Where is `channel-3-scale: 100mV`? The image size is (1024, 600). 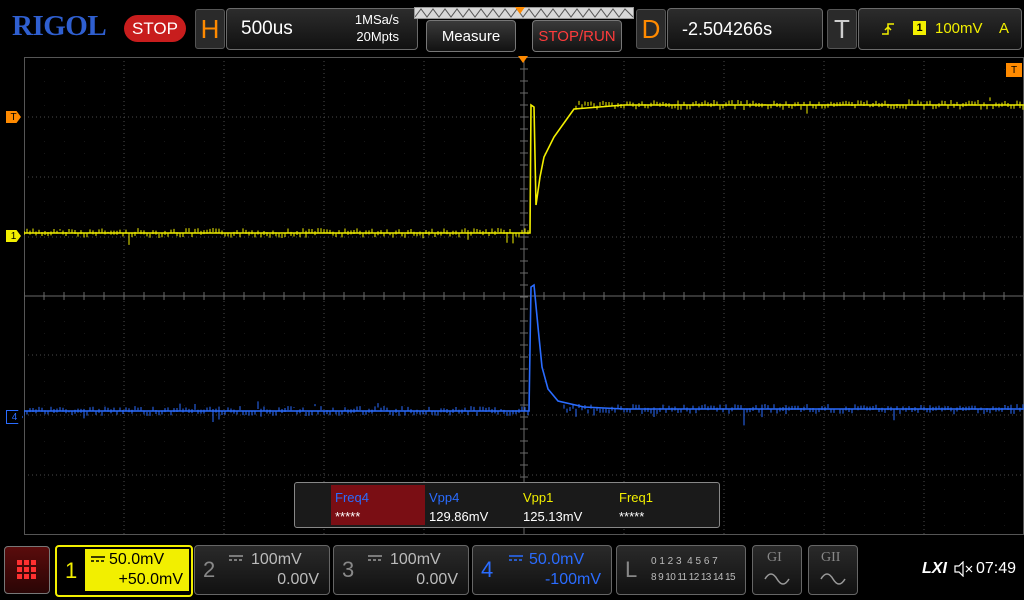
channel-3-scale: 100mV is located at coordinates (415, 559).